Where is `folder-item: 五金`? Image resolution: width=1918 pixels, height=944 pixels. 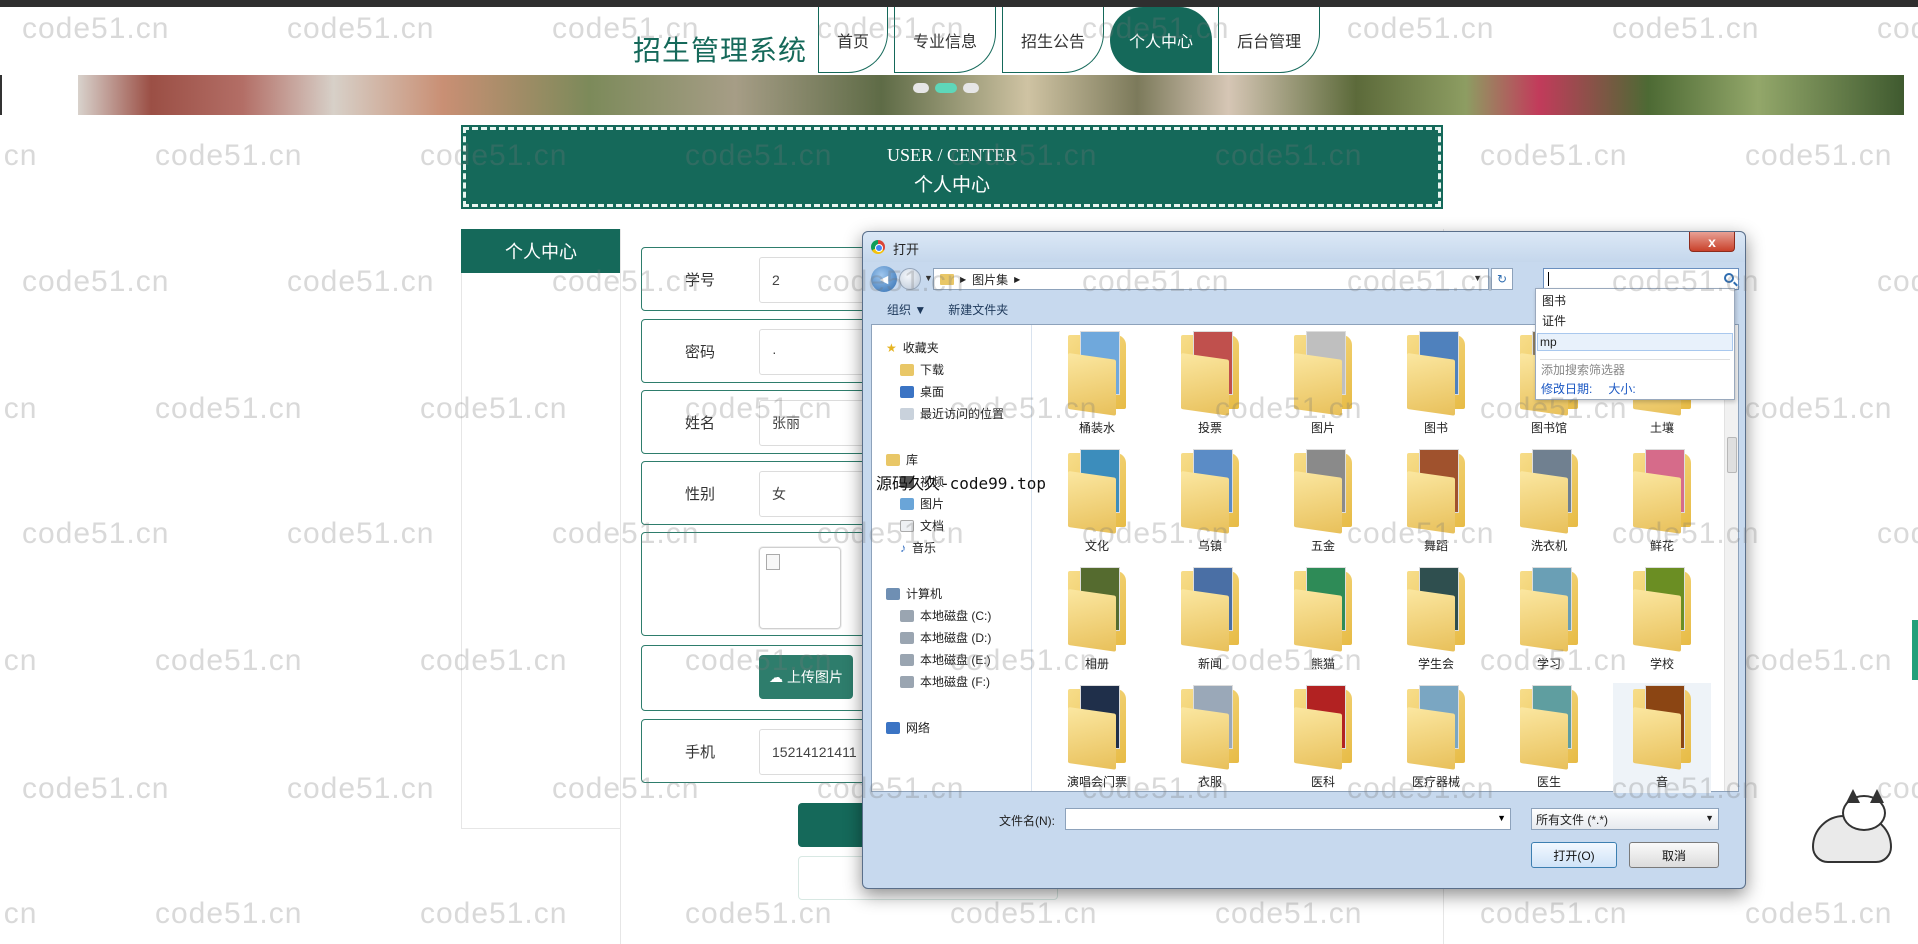
folder-item: 五金 is located at coordinates (1323, 502).